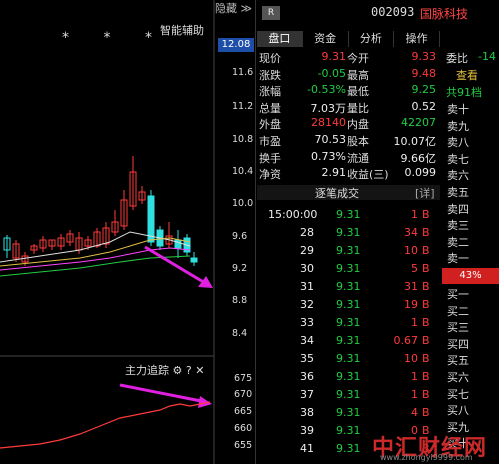  I want to click on quote-label: 最低, so click(358, 92).